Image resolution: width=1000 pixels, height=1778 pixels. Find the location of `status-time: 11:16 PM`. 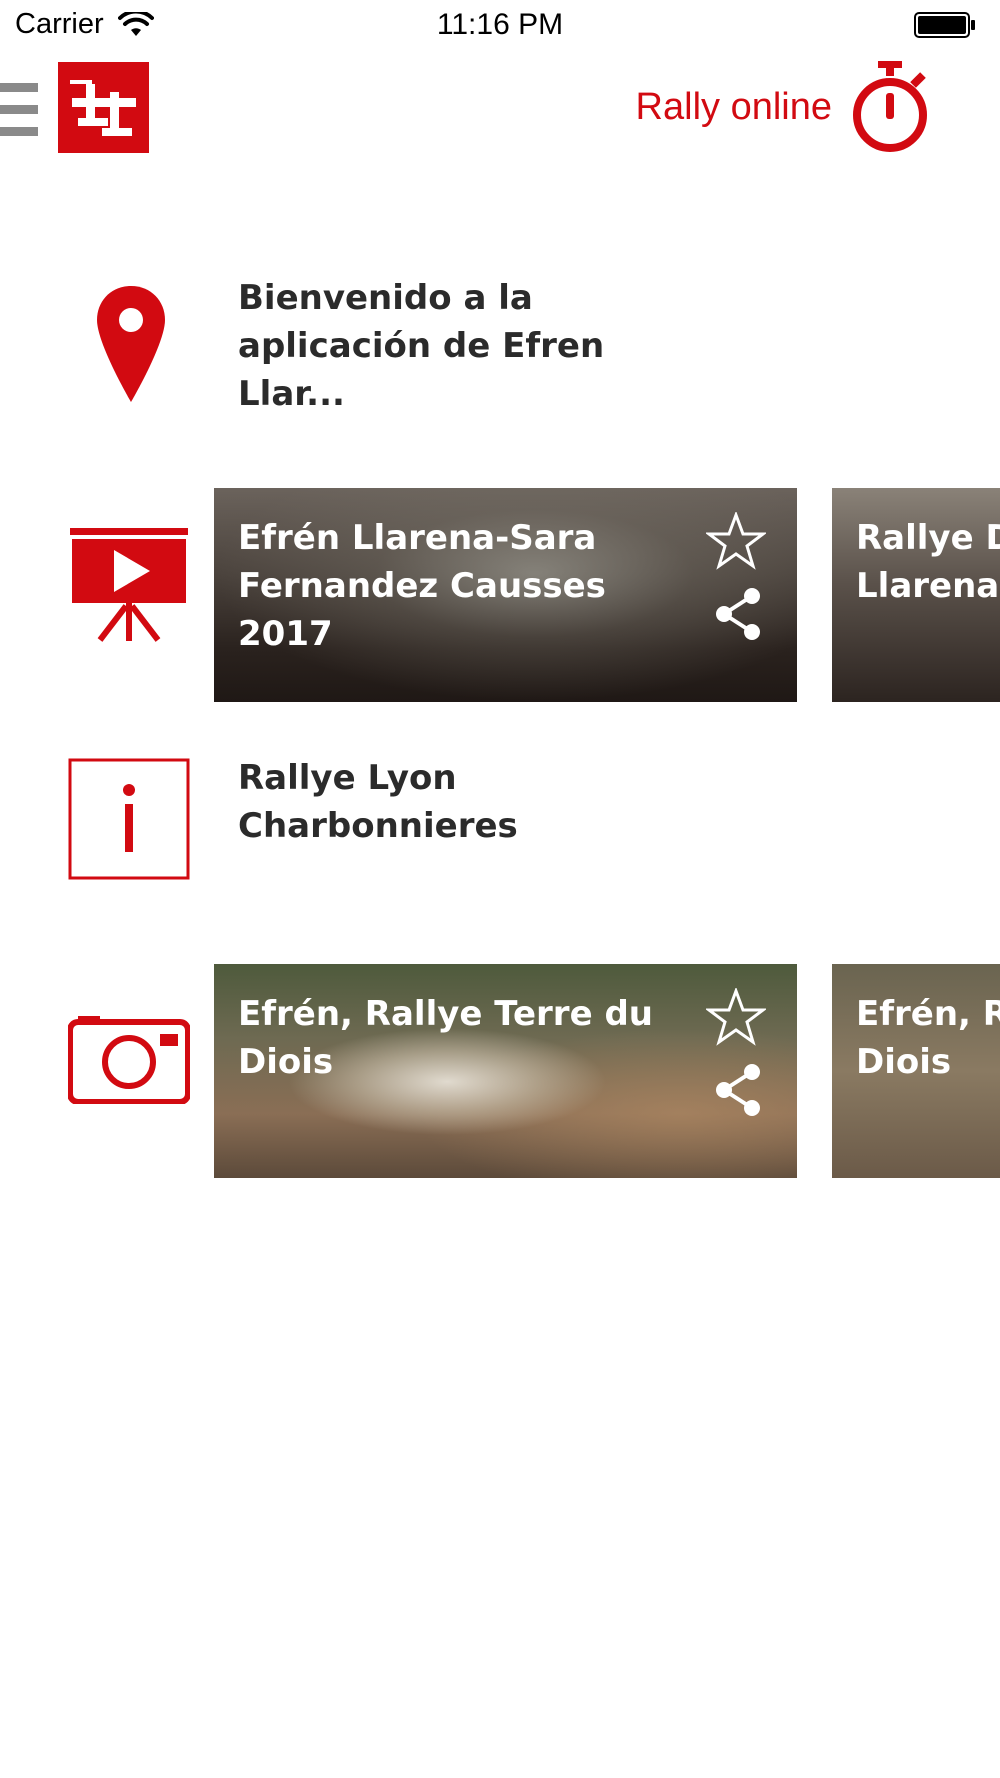

status-time: 11:16 PM is located at coordinates (500, 24).